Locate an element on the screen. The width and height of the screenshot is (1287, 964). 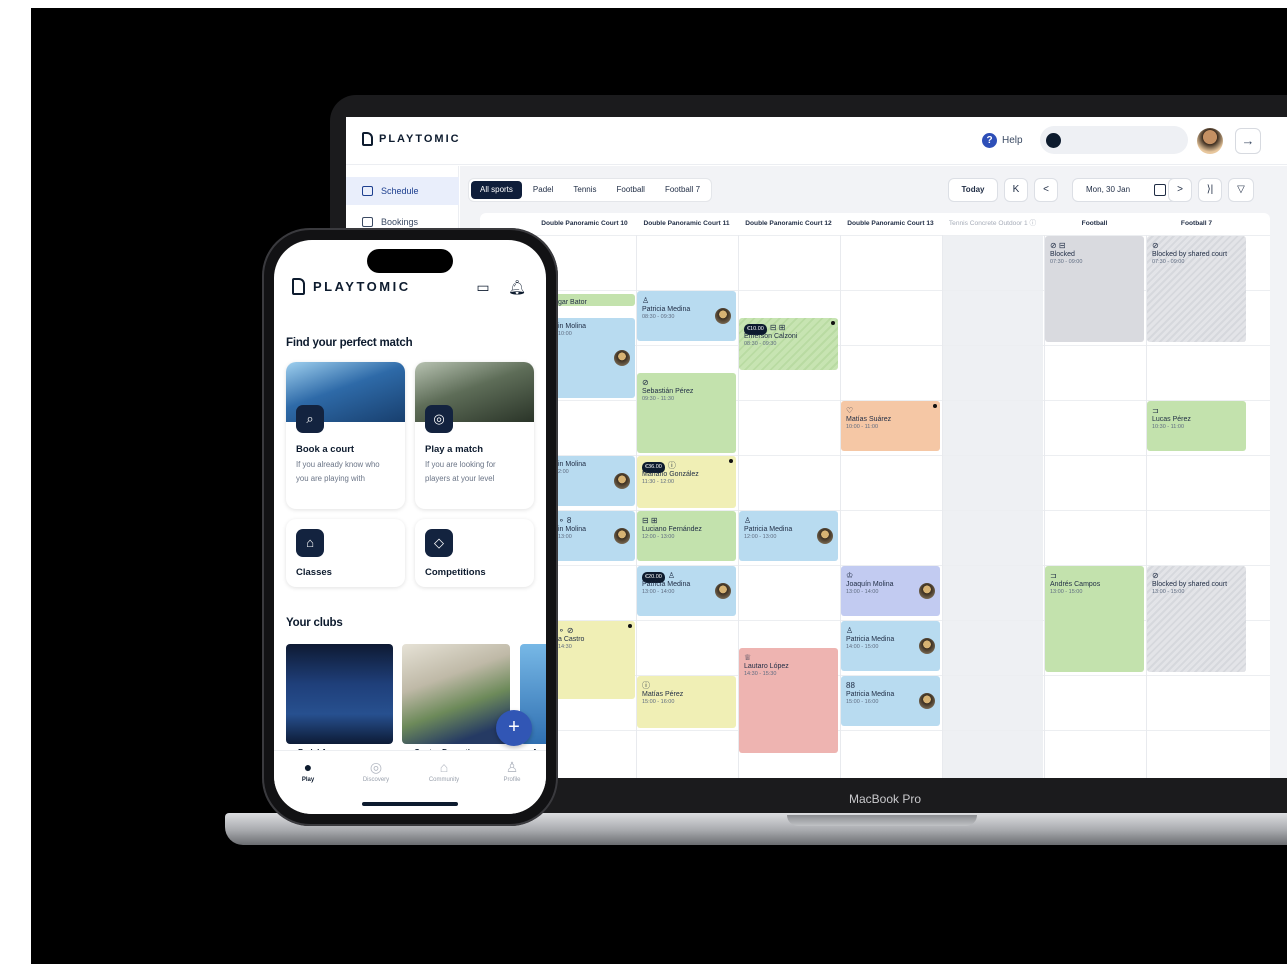
booking-event: ♡ Matías Suárez 10:00 - 11:00 is located at coordinates (890, 426).